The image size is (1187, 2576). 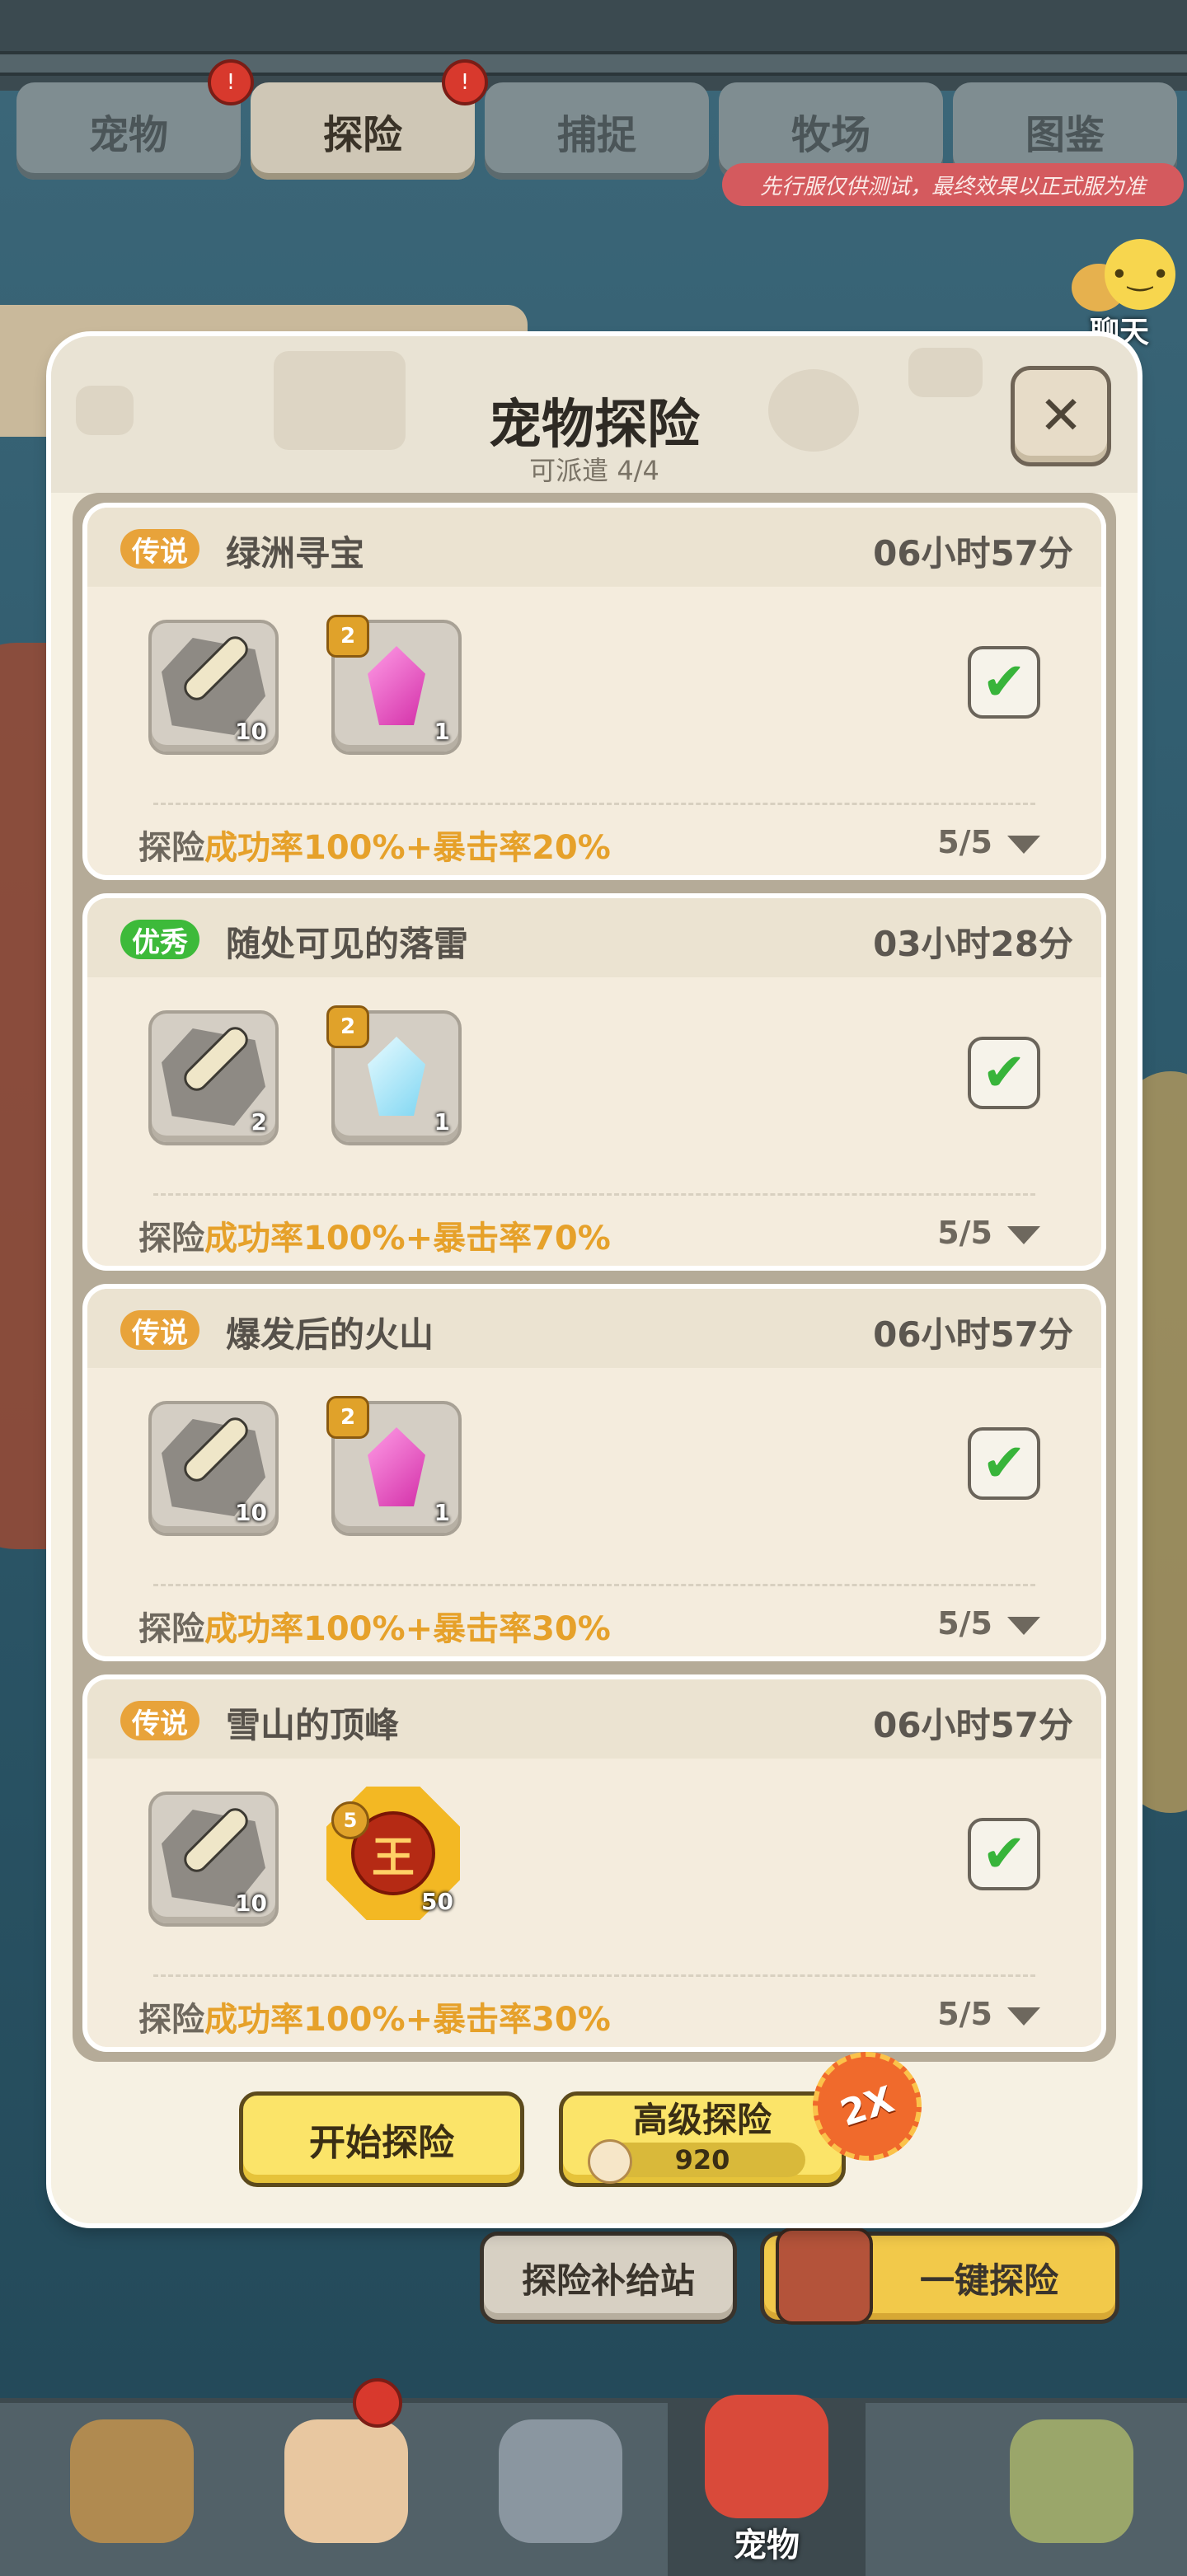 I want to click on item-level: 5, so click(x=350, y=1820).